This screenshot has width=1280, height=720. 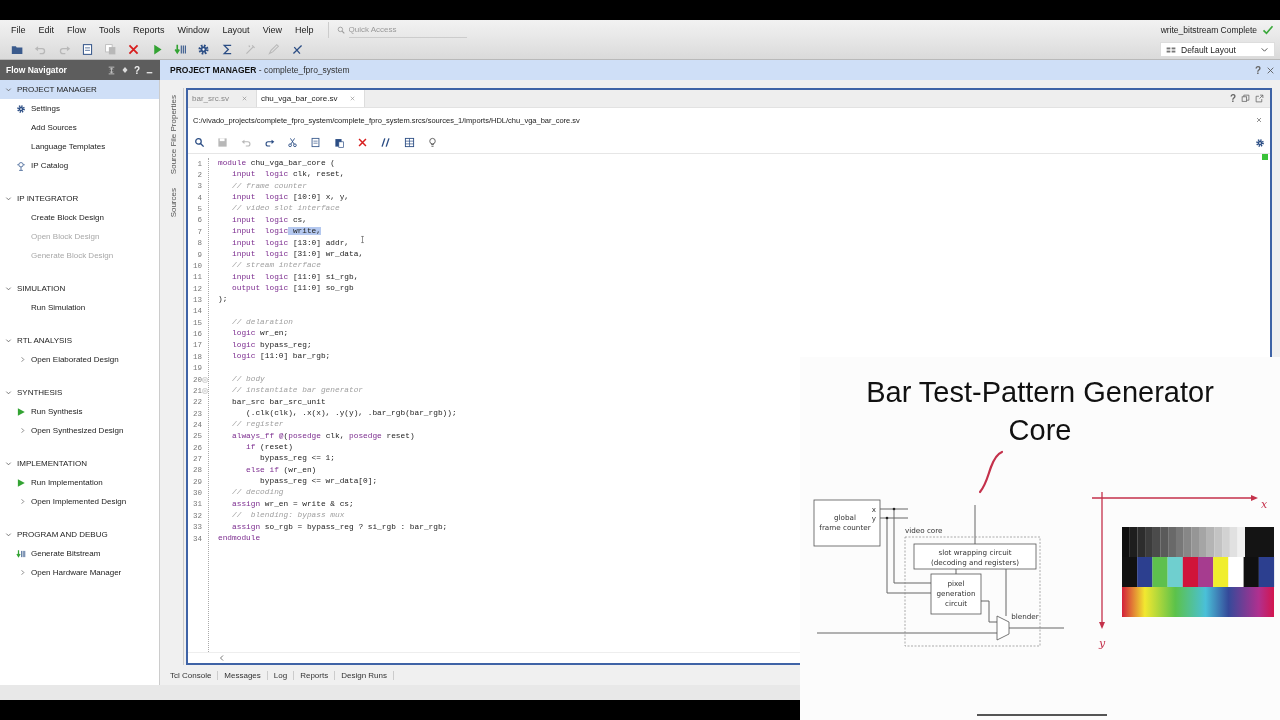 What do you see at coordinates (79, 553) in the screenshot?
I see `nav-item: Generate Bitstream` at bounding box center [79, 553].